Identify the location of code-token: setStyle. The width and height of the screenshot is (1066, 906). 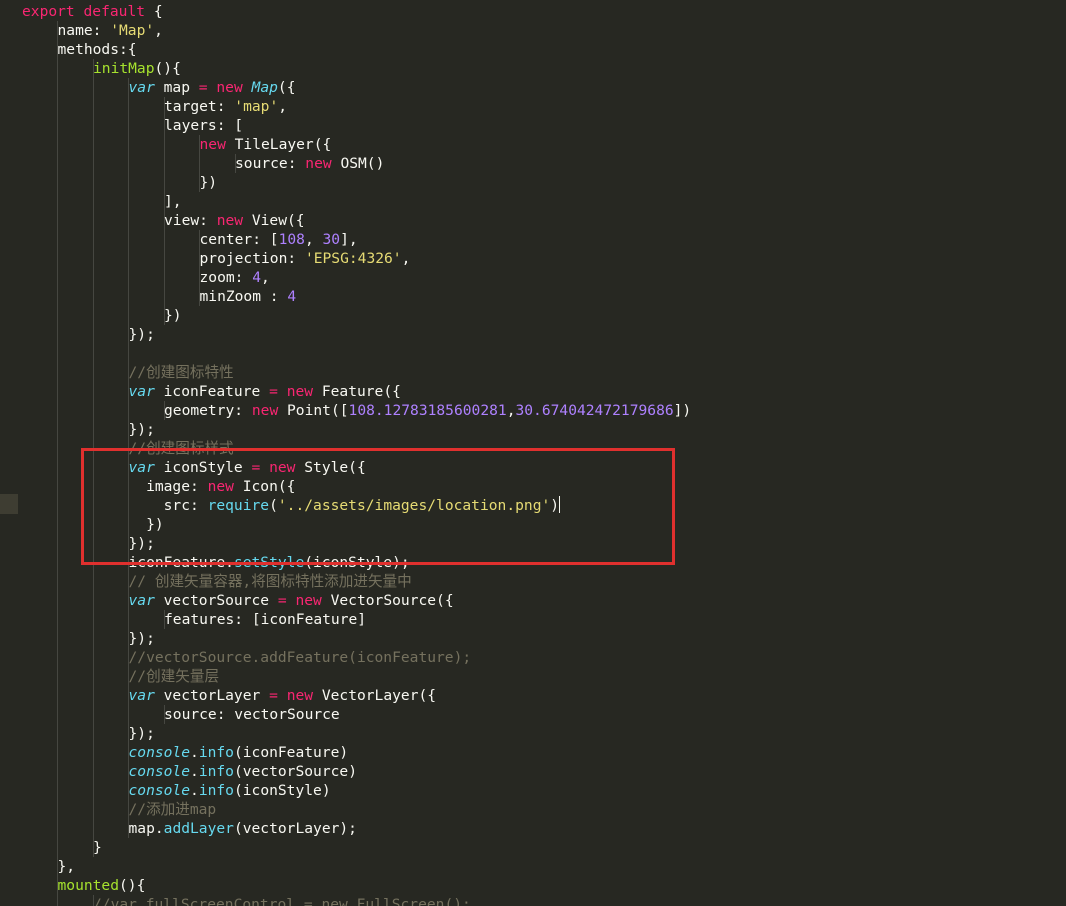
(269, 562).